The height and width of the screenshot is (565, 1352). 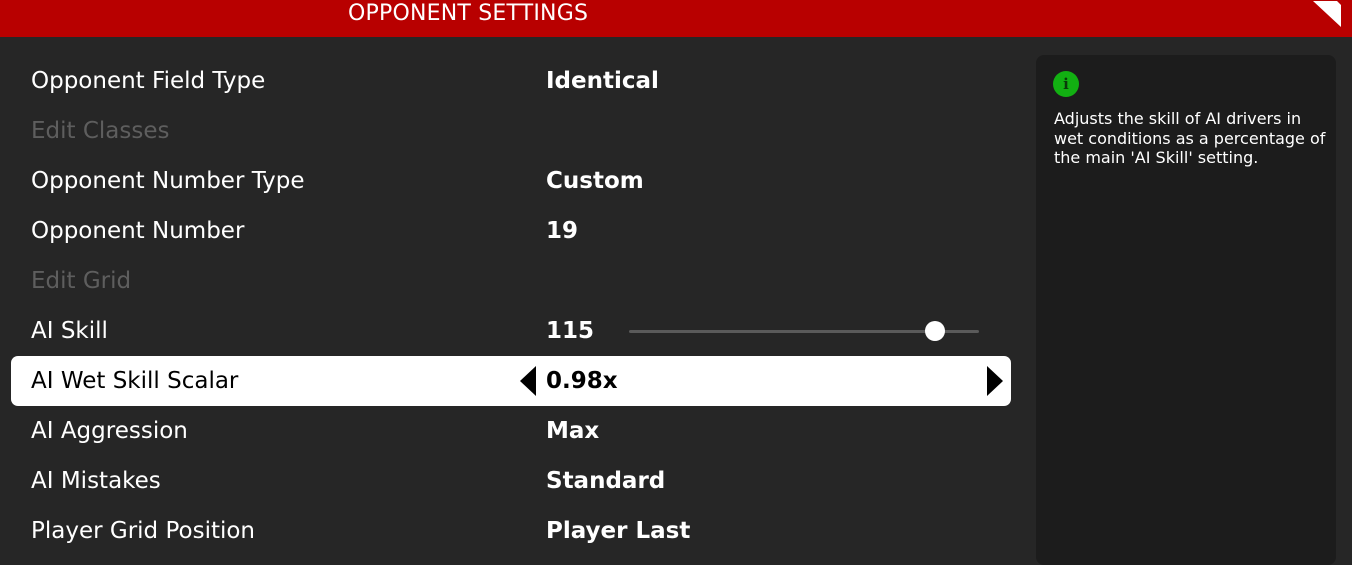 I want to click on setting-label: Opponent Number, so click(x=138, y=231).